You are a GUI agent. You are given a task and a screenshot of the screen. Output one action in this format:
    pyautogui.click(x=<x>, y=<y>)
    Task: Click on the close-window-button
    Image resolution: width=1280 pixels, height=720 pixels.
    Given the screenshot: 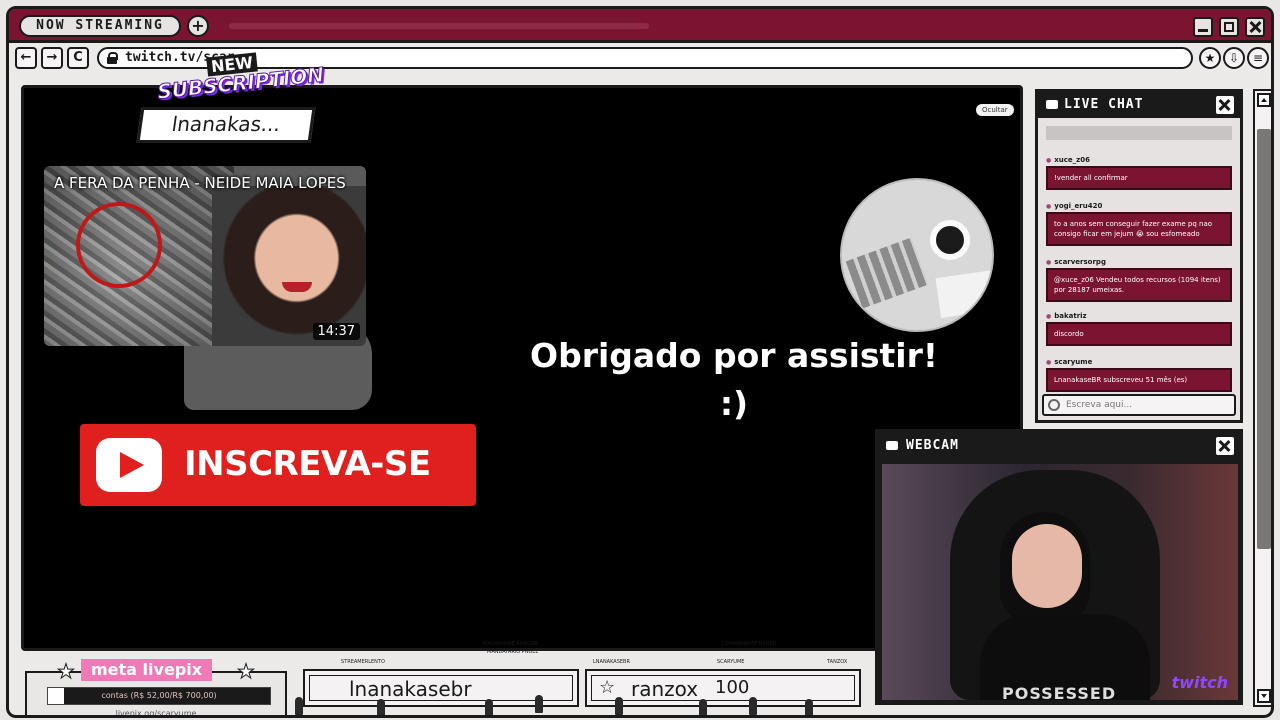 What is the action you would take?
    pyautogui.click(x=1255, y=27)
    